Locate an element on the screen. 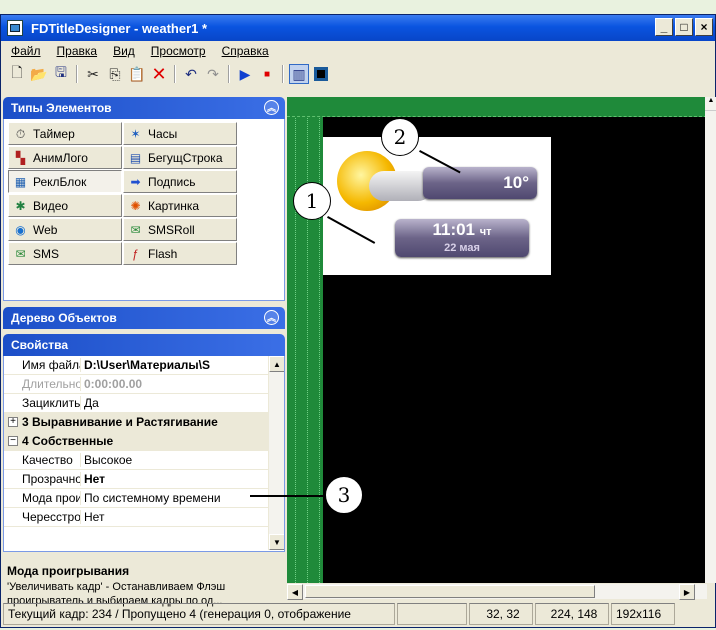  property-value: Высокое is located at coordinates (182, 460).